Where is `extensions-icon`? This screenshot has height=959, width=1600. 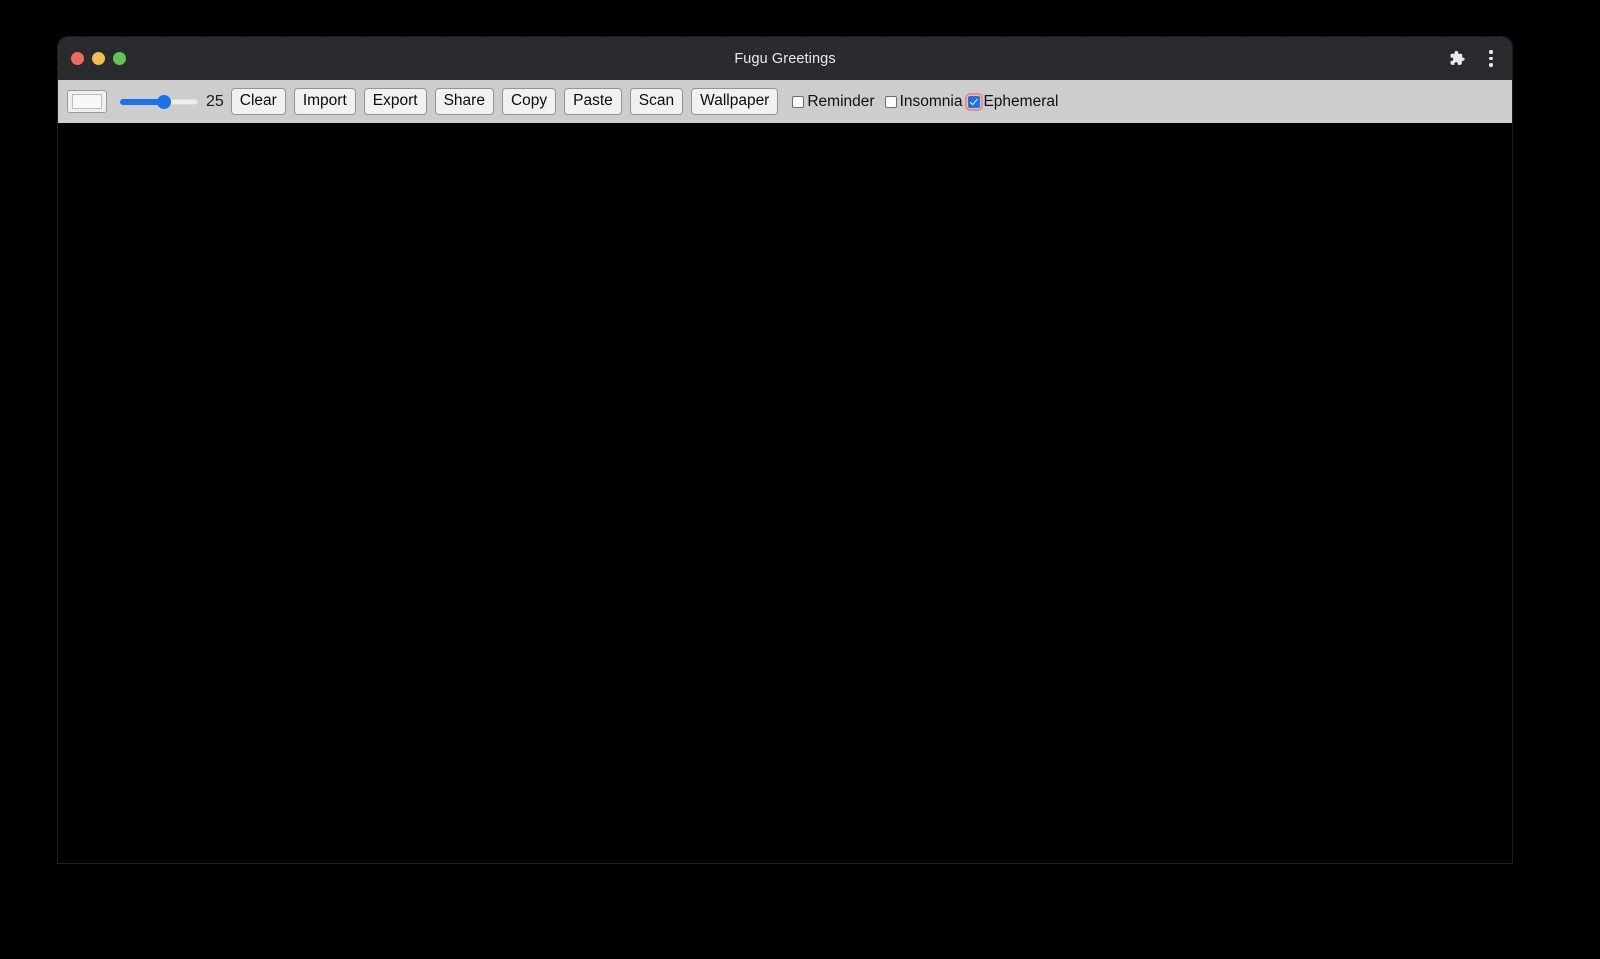 extensions-icon is located at coordinates (1456, 58).